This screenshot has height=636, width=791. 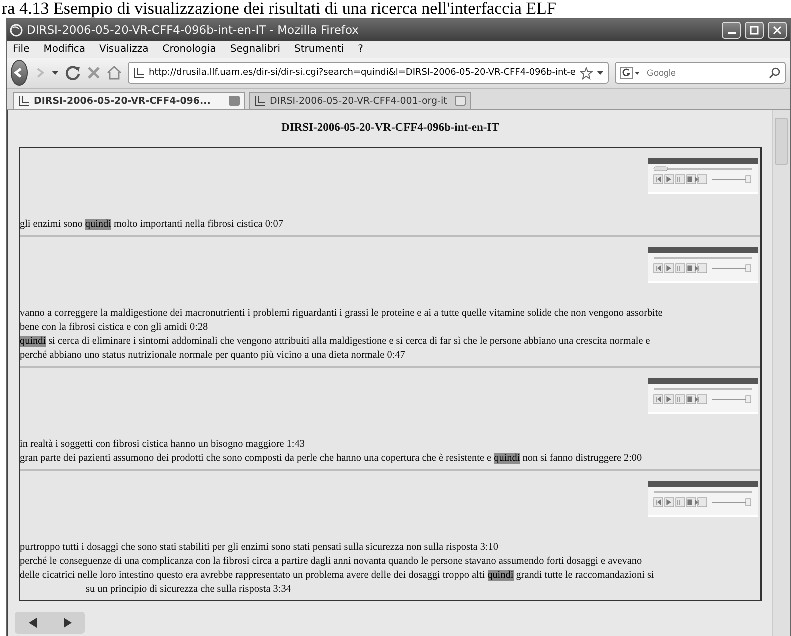 What do you see at coordinates (65, 49) in the screenshot?
I see `menu-item: Modifica` at bounding box center [65, 49].